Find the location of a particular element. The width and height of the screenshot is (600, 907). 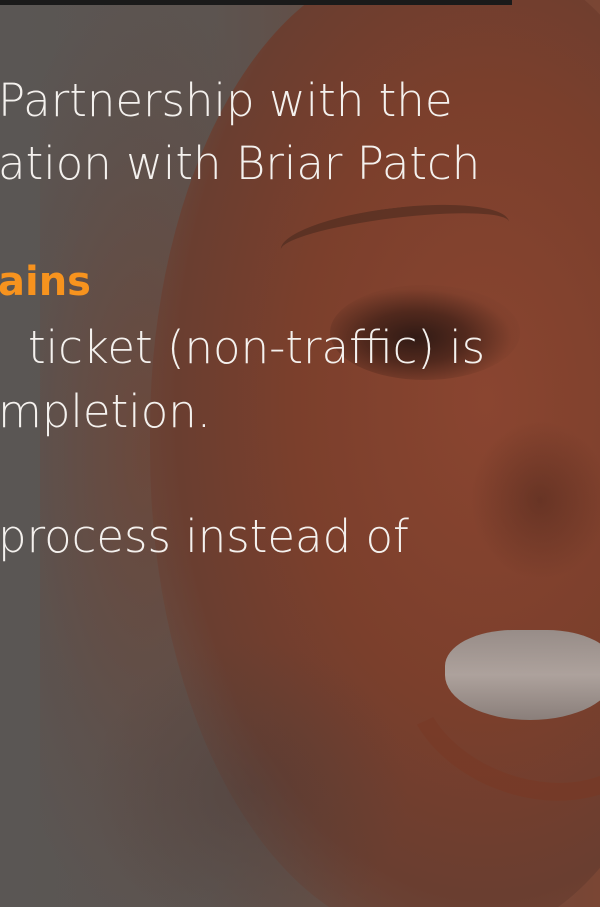

text-line-5: process instead of is located at coordinates (204, 536).